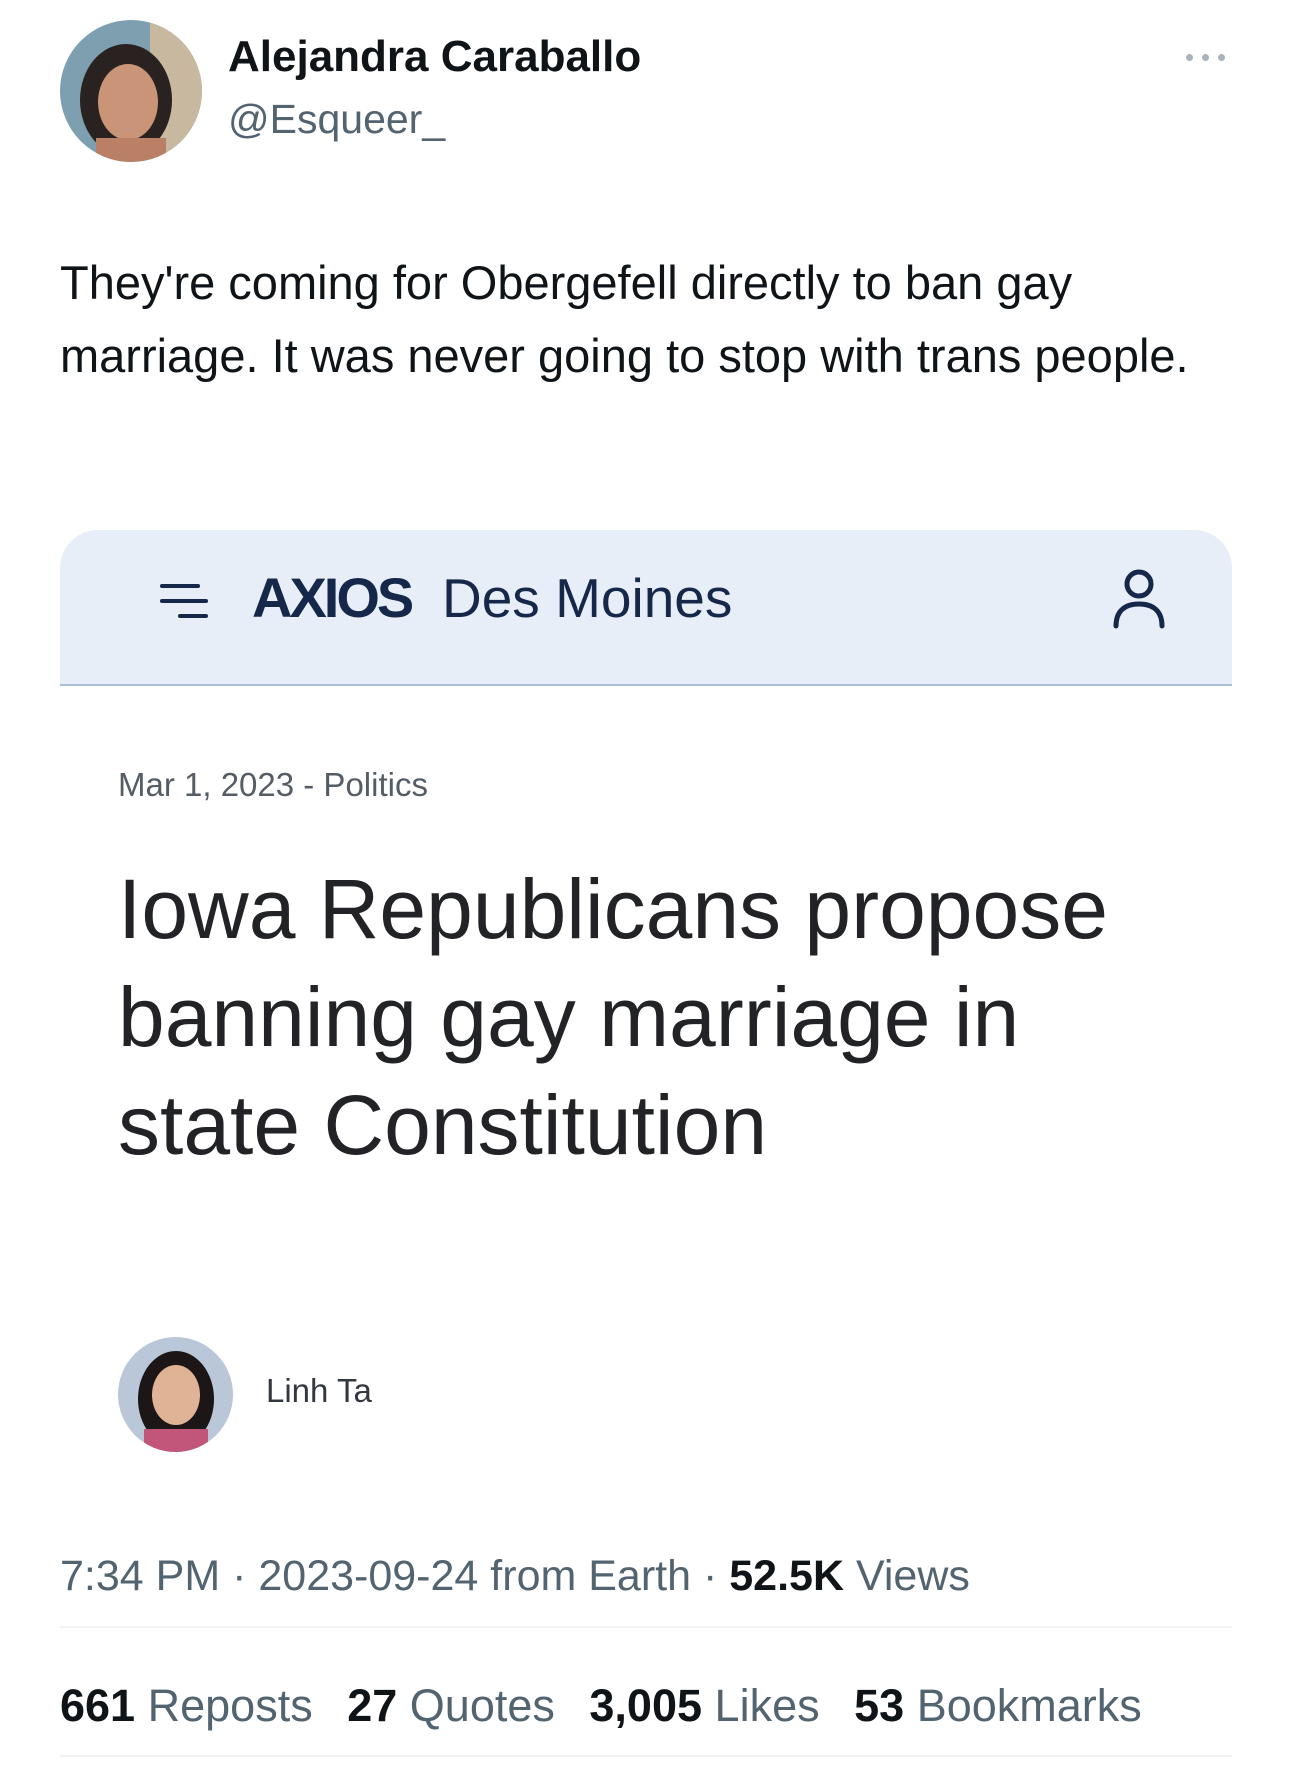 The height and width of the screenshot is (1767, 1290). What do you see at coordinates (912, 1576) in the screenshot?
I see `views-label: Views` at bounding box center [912, 1576].